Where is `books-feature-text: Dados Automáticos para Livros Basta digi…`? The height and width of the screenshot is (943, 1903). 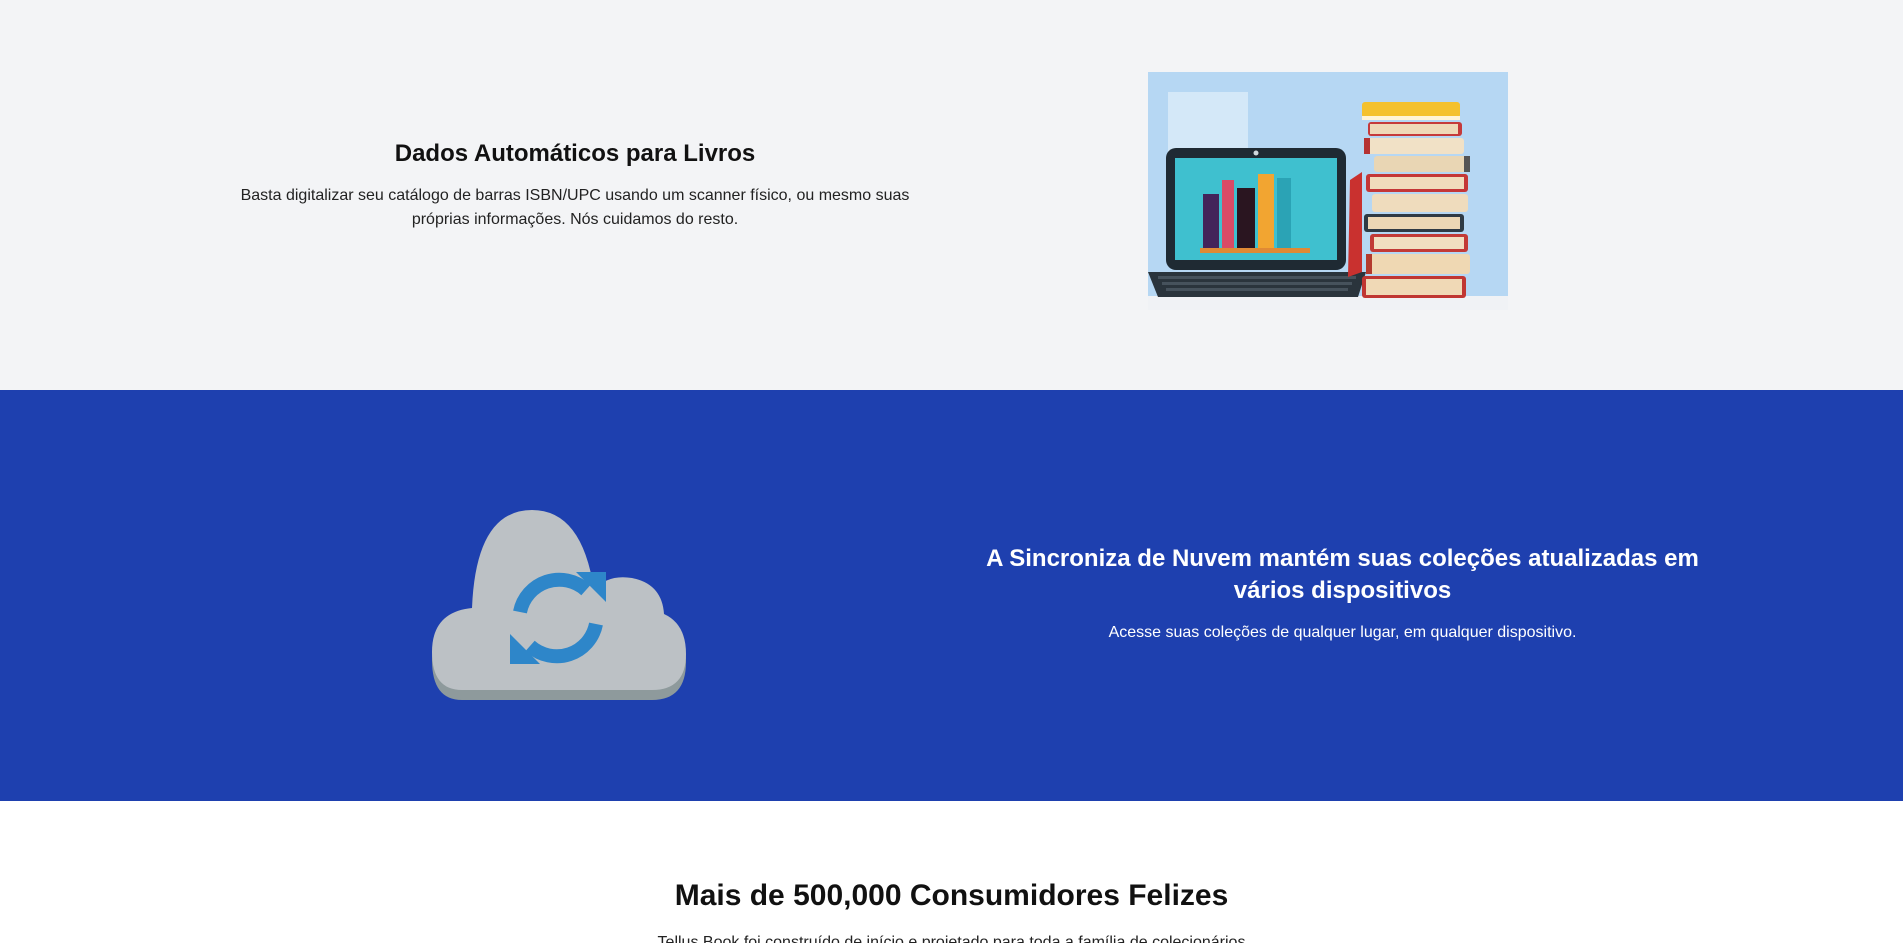 books-feature-text: Dados Automáticos para Livros Basta digi… is located at coordinates (575, 186).